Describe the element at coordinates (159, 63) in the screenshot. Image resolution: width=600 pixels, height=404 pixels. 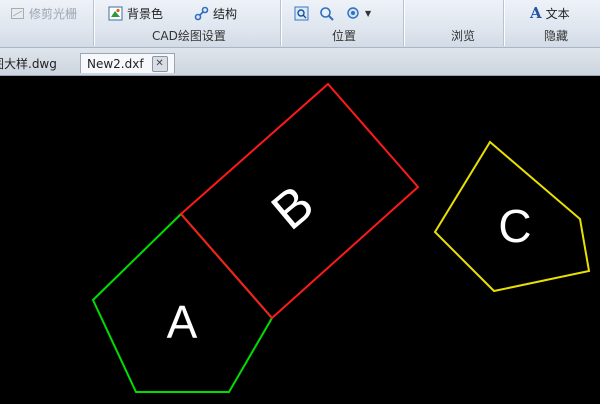
I see `close-icon: ✕` at that location.